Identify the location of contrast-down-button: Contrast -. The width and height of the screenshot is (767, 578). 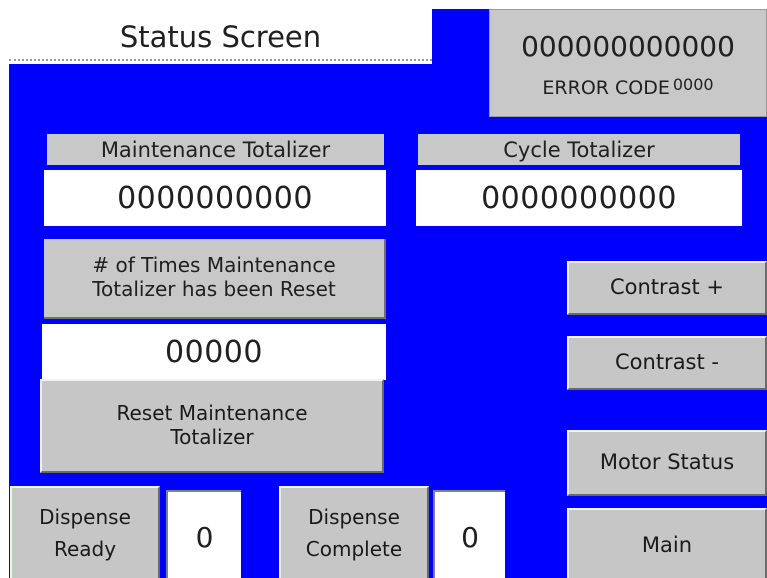
(667, 363).